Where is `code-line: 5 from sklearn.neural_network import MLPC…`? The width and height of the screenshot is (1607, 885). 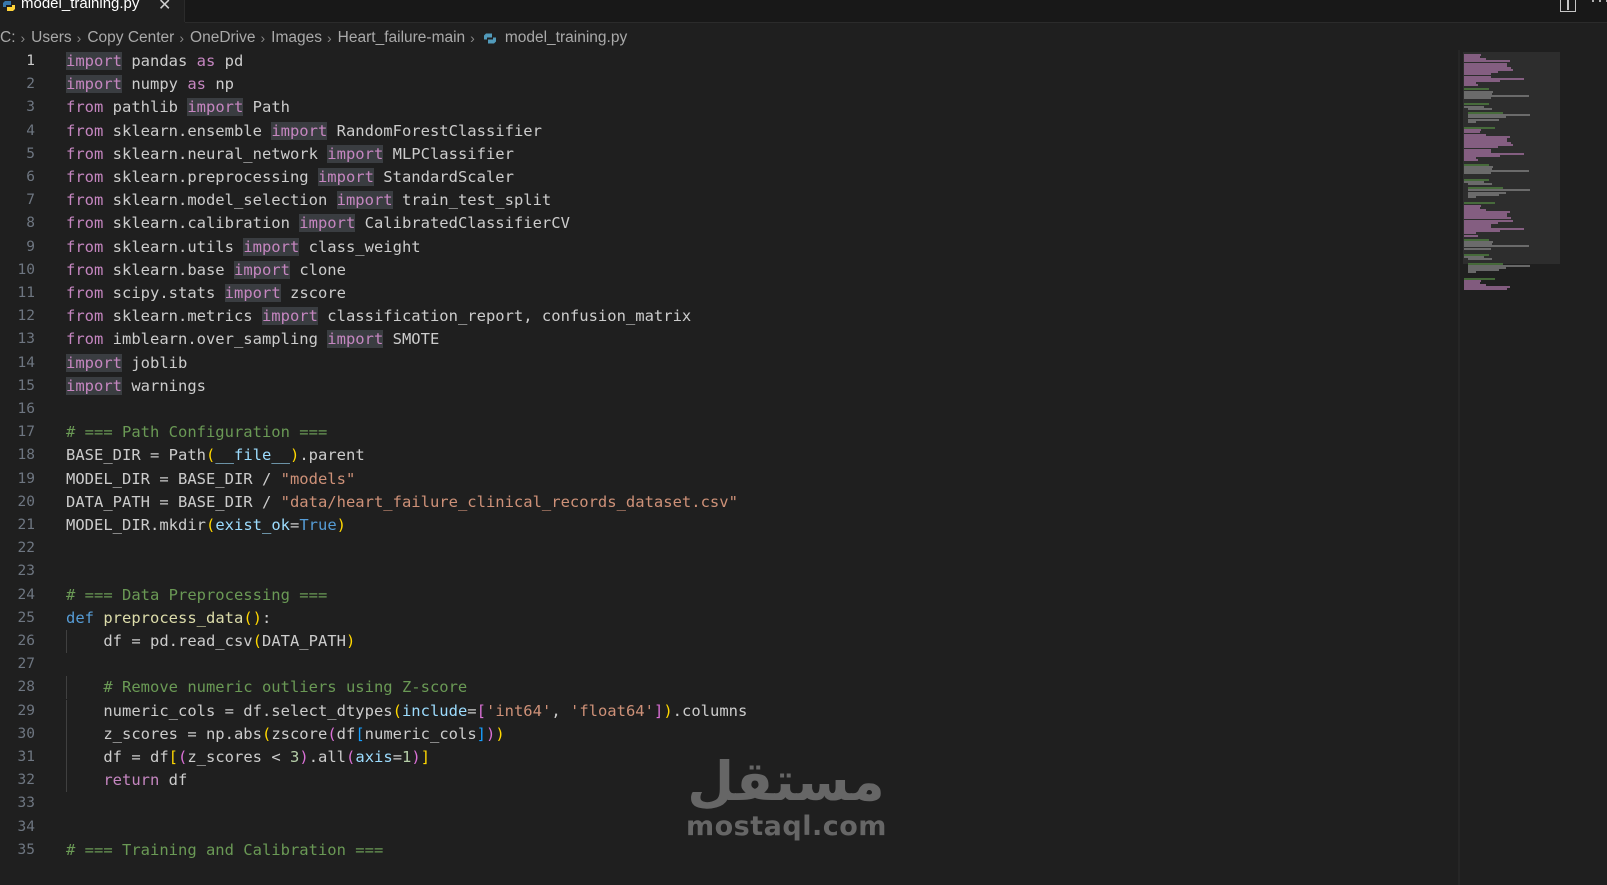 code-line: 5 from sklearn.neural_network import MLPC… is located at coordinates (730, 154).